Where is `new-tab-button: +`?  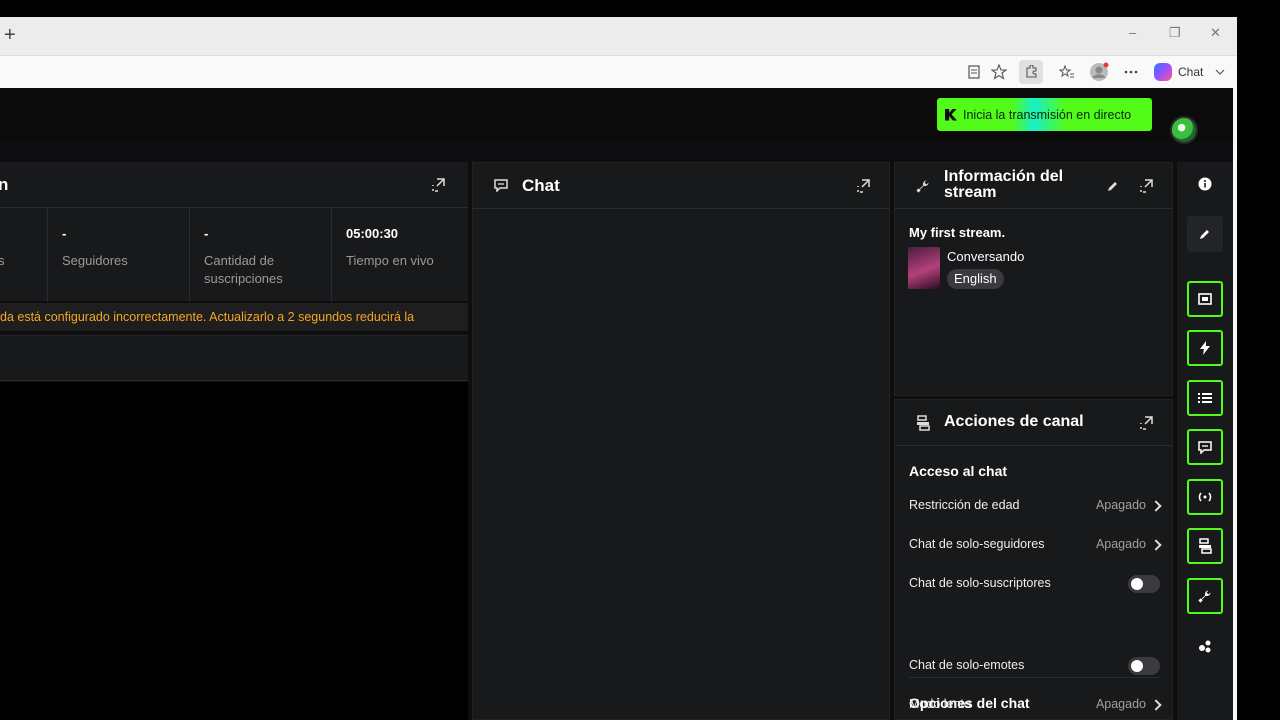
new-tab-button: + is located at coordinates (10, 35).